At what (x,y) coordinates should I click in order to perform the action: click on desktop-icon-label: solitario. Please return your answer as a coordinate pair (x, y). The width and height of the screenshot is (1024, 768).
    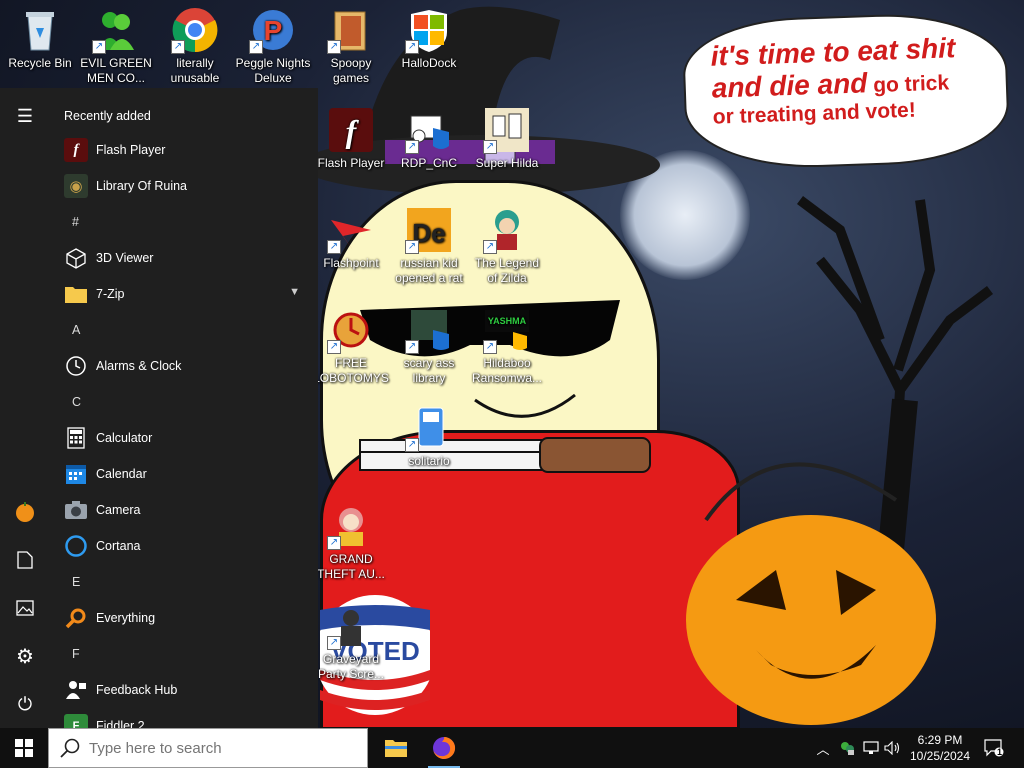
    Looking at the image, I should click on (429, 461).